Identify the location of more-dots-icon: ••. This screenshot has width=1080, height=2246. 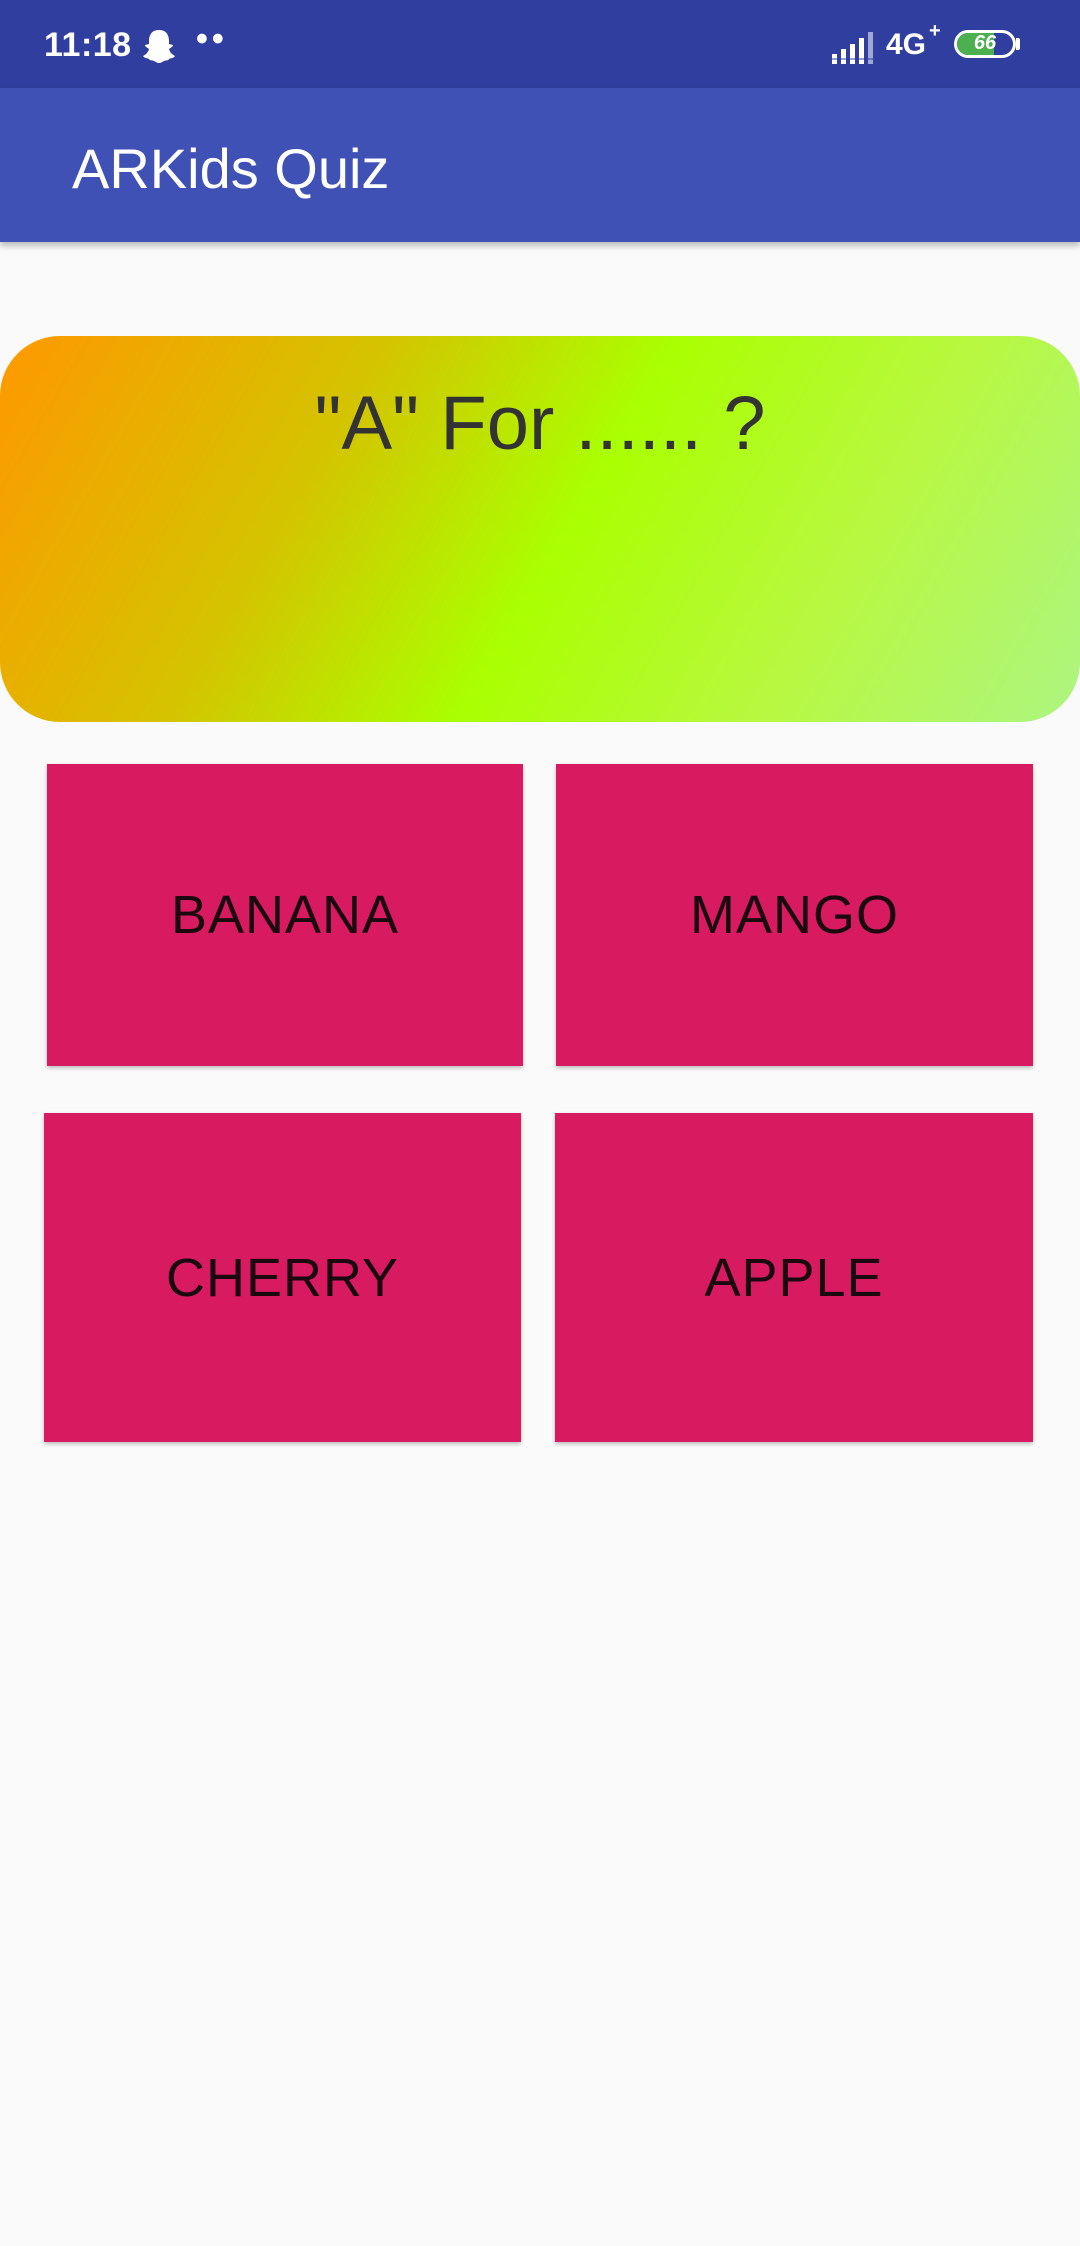
(212, 39).